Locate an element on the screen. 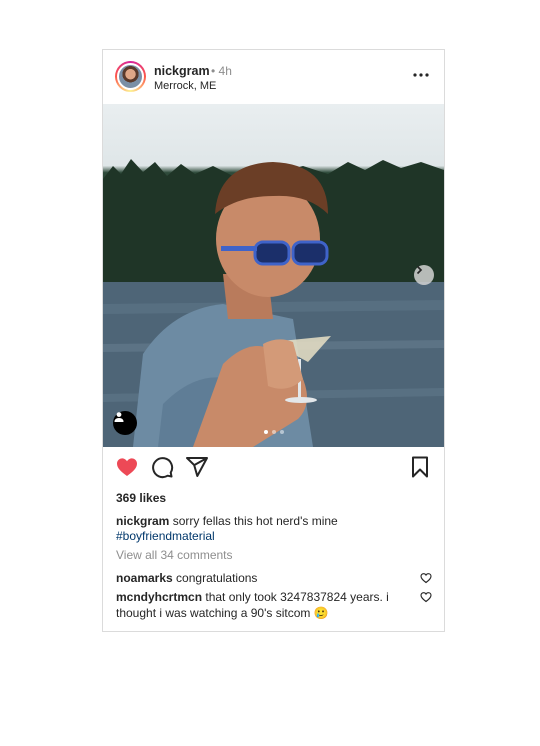 The image size is (540, 746). next-image-button is located at coordinates (424, 275).